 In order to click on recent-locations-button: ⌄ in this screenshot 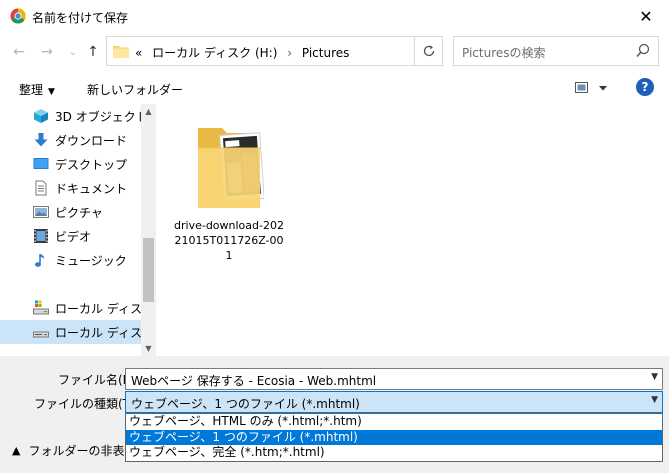, I will do `click(73, 52)`.